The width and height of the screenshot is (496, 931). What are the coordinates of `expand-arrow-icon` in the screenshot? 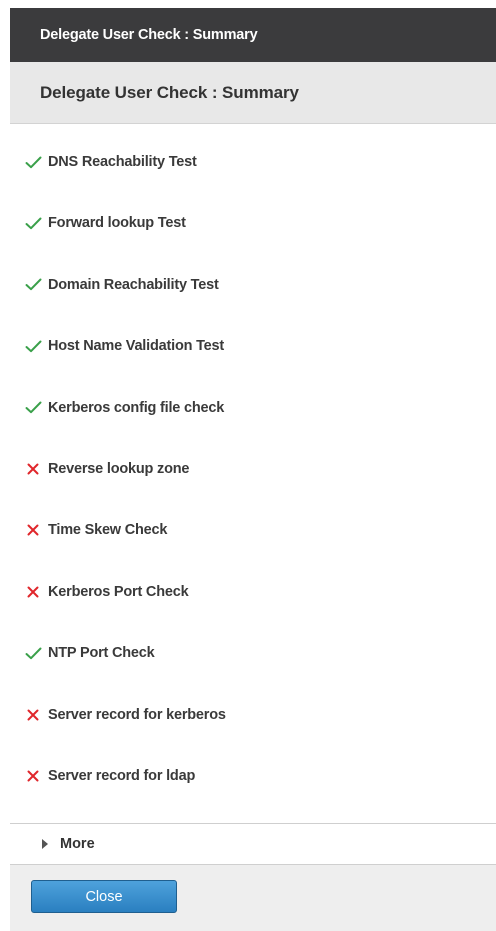 It's located at (45, 844).